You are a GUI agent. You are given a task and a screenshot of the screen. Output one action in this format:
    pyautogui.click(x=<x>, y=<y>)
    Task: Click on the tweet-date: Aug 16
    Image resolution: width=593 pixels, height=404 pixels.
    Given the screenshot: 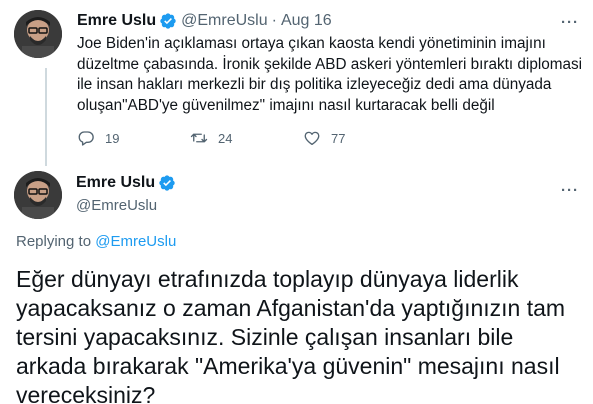 What is the action you would take?
    pyautogui.click(x=306, y=21)
    